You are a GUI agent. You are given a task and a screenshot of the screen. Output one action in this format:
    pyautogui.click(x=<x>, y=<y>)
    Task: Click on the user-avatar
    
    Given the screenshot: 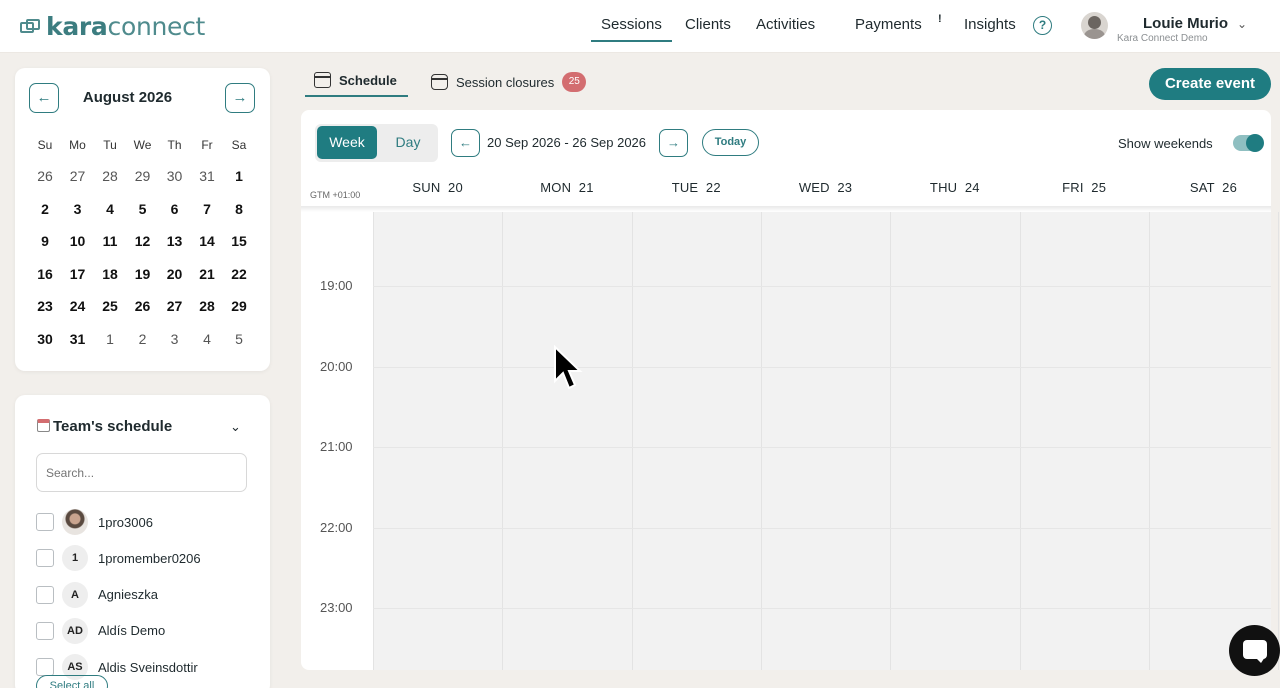 What is the action you would take?
    pyautogui.click(x=1094, y=25)
    